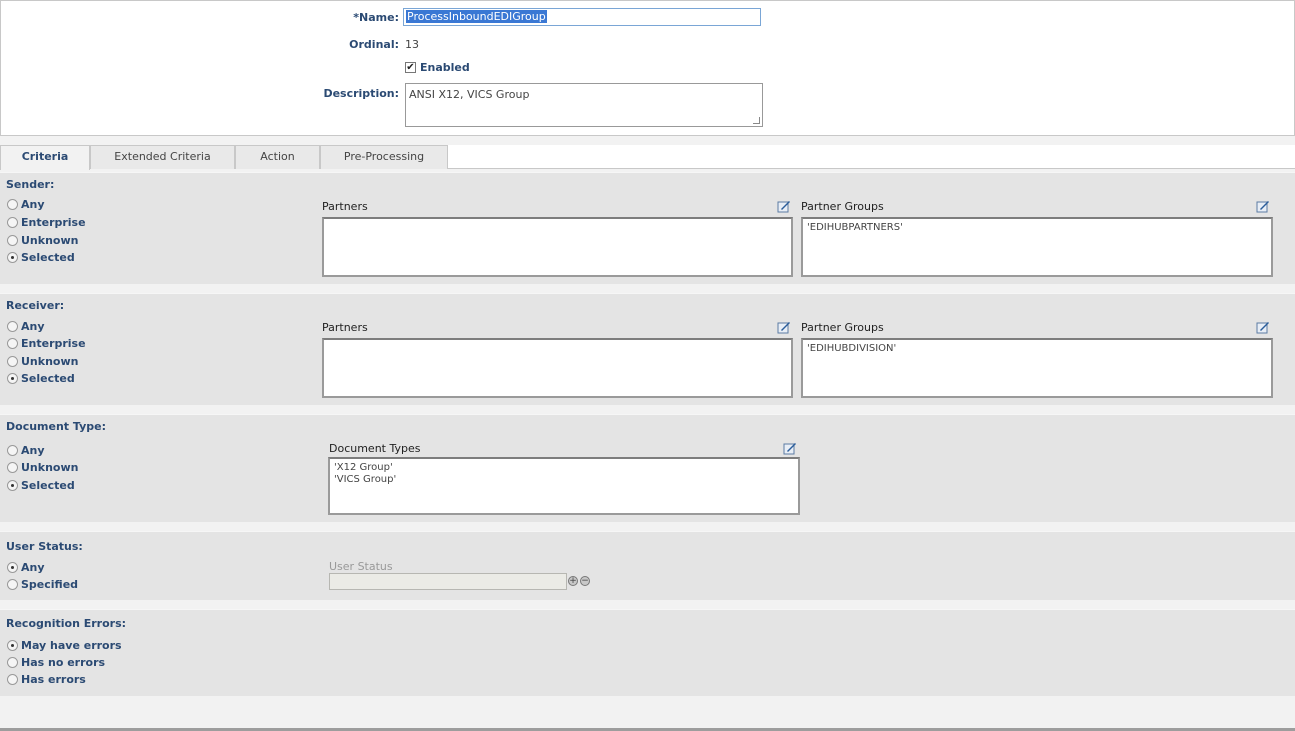 This screenshot has height=731, width=1295. I want to click on receiver-partners-label: Partners, so click(345, 327).